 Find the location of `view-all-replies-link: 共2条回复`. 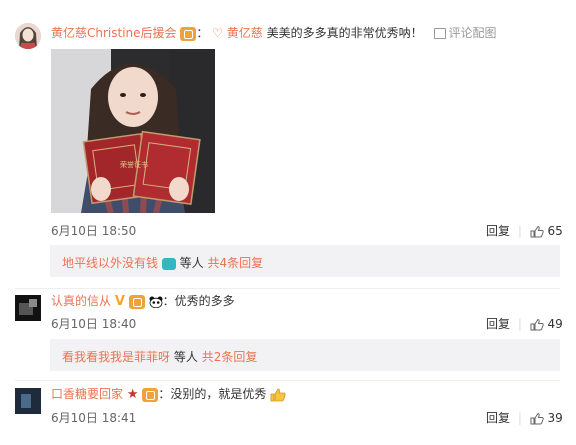

view-all-replies-link: 共2条回复 is located at coordinates (230, 357).